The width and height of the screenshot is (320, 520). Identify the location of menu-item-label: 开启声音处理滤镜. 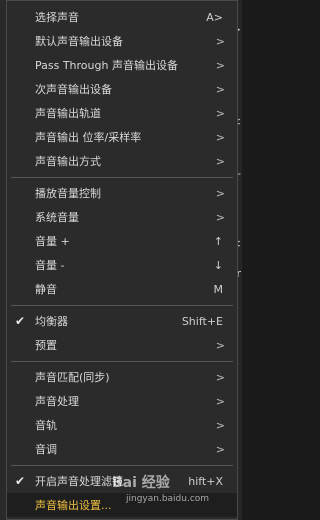
(79, 481).